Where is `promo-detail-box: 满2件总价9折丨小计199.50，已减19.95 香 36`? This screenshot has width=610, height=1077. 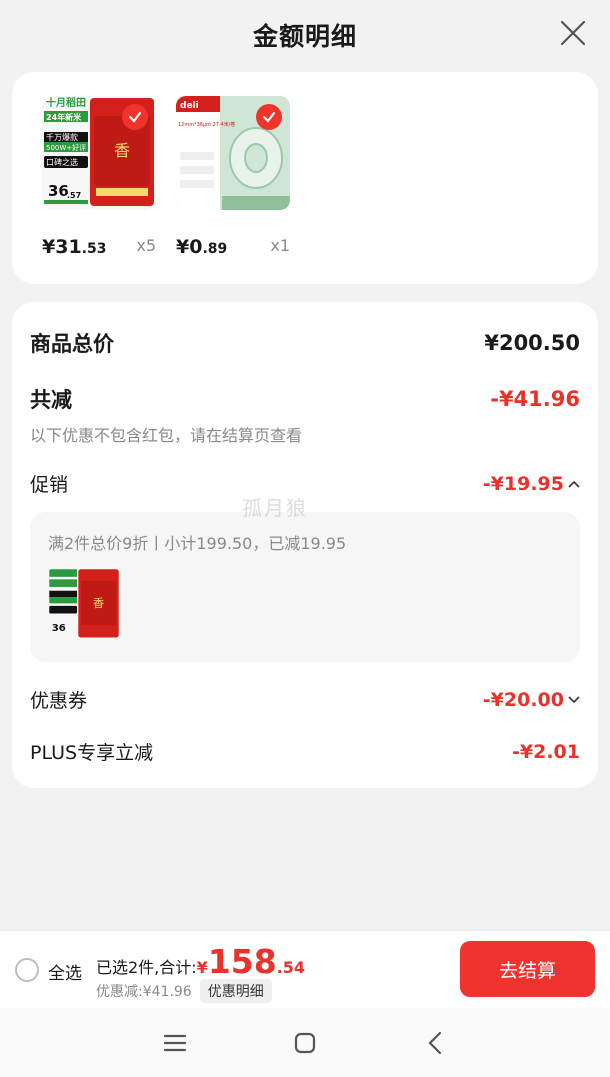 promo-detail-box: 满2件总价9折丨小计199.50，已减19.95 香 36 is located at coordinates (305, 587).